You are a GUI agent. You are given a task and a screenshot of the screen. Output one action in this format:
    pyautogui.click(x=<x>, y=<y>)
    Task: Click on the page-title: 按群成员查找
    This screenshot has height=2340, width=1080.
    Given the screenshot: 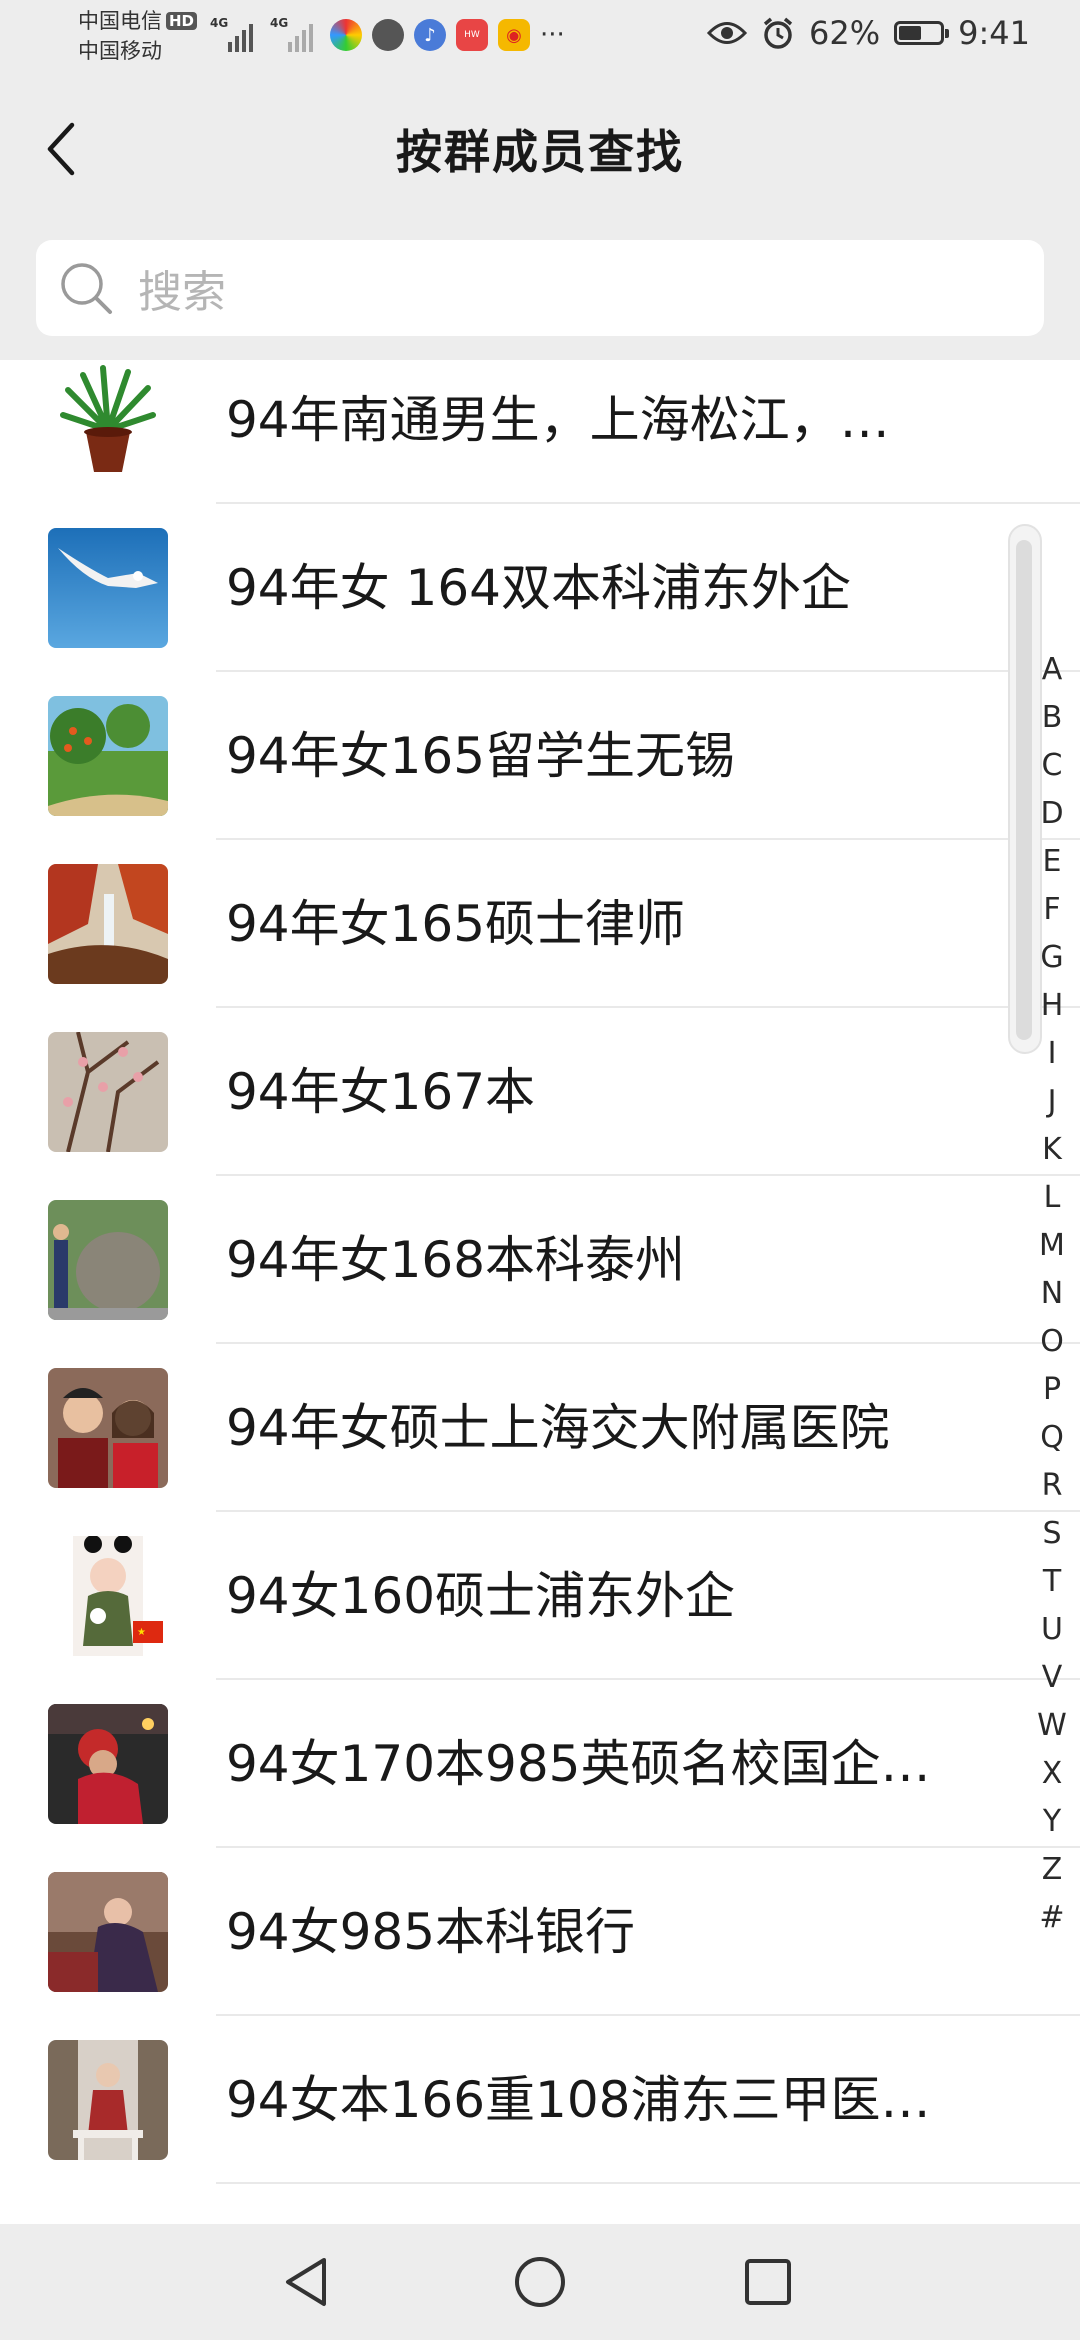 What is the action you would take?
    pyautogui.click(x=540, y=152)
    